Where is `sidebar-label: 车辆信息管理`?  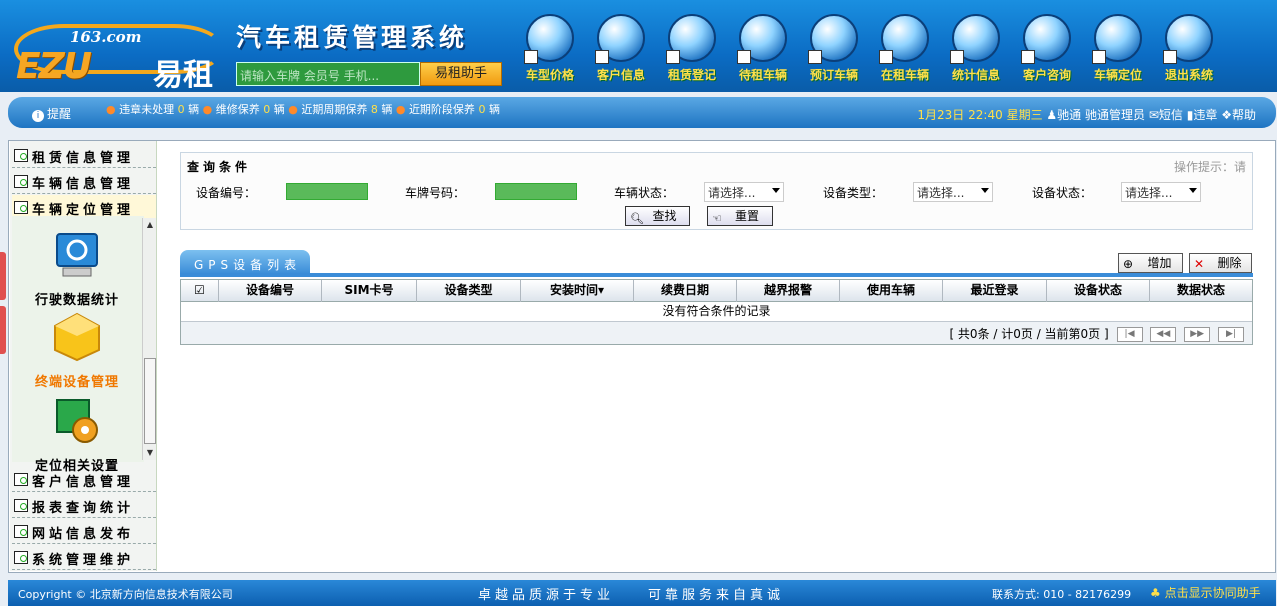 sidebar-label: 车辆信息管理 is located at coordinates (83, 184).